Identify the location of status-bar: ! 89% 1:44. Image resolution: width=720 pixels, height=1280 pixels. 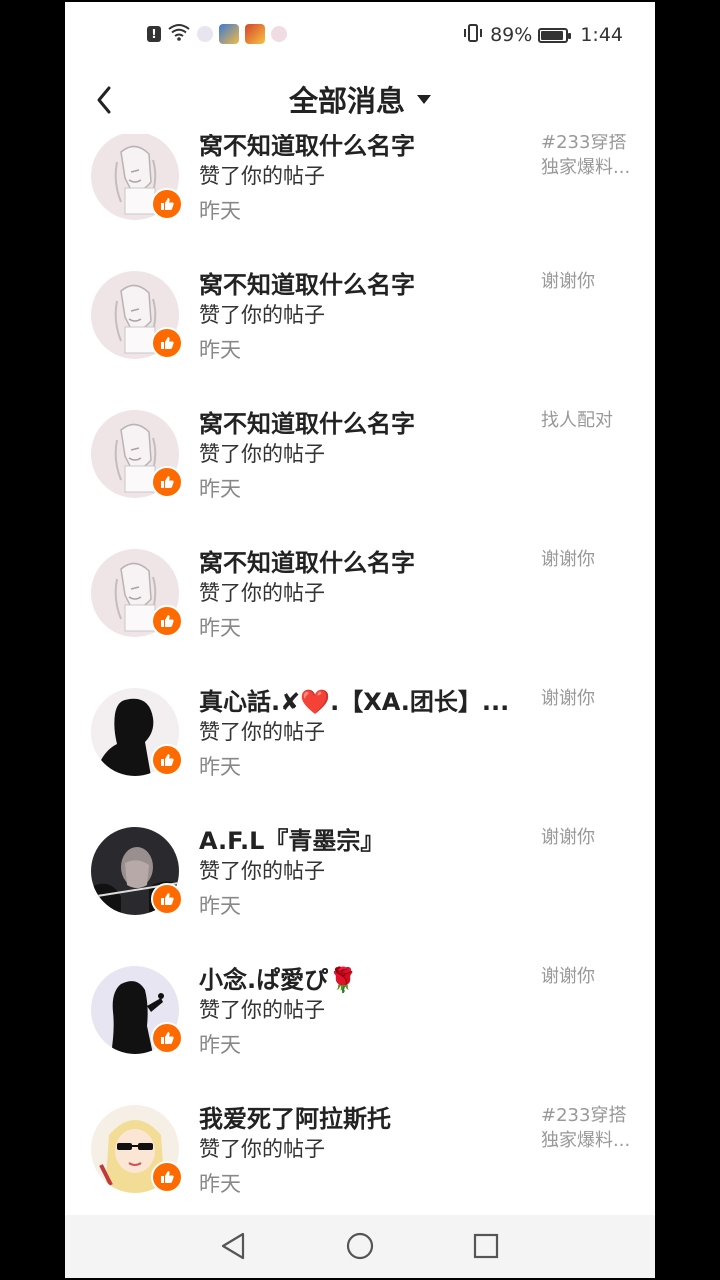
(360, 33).